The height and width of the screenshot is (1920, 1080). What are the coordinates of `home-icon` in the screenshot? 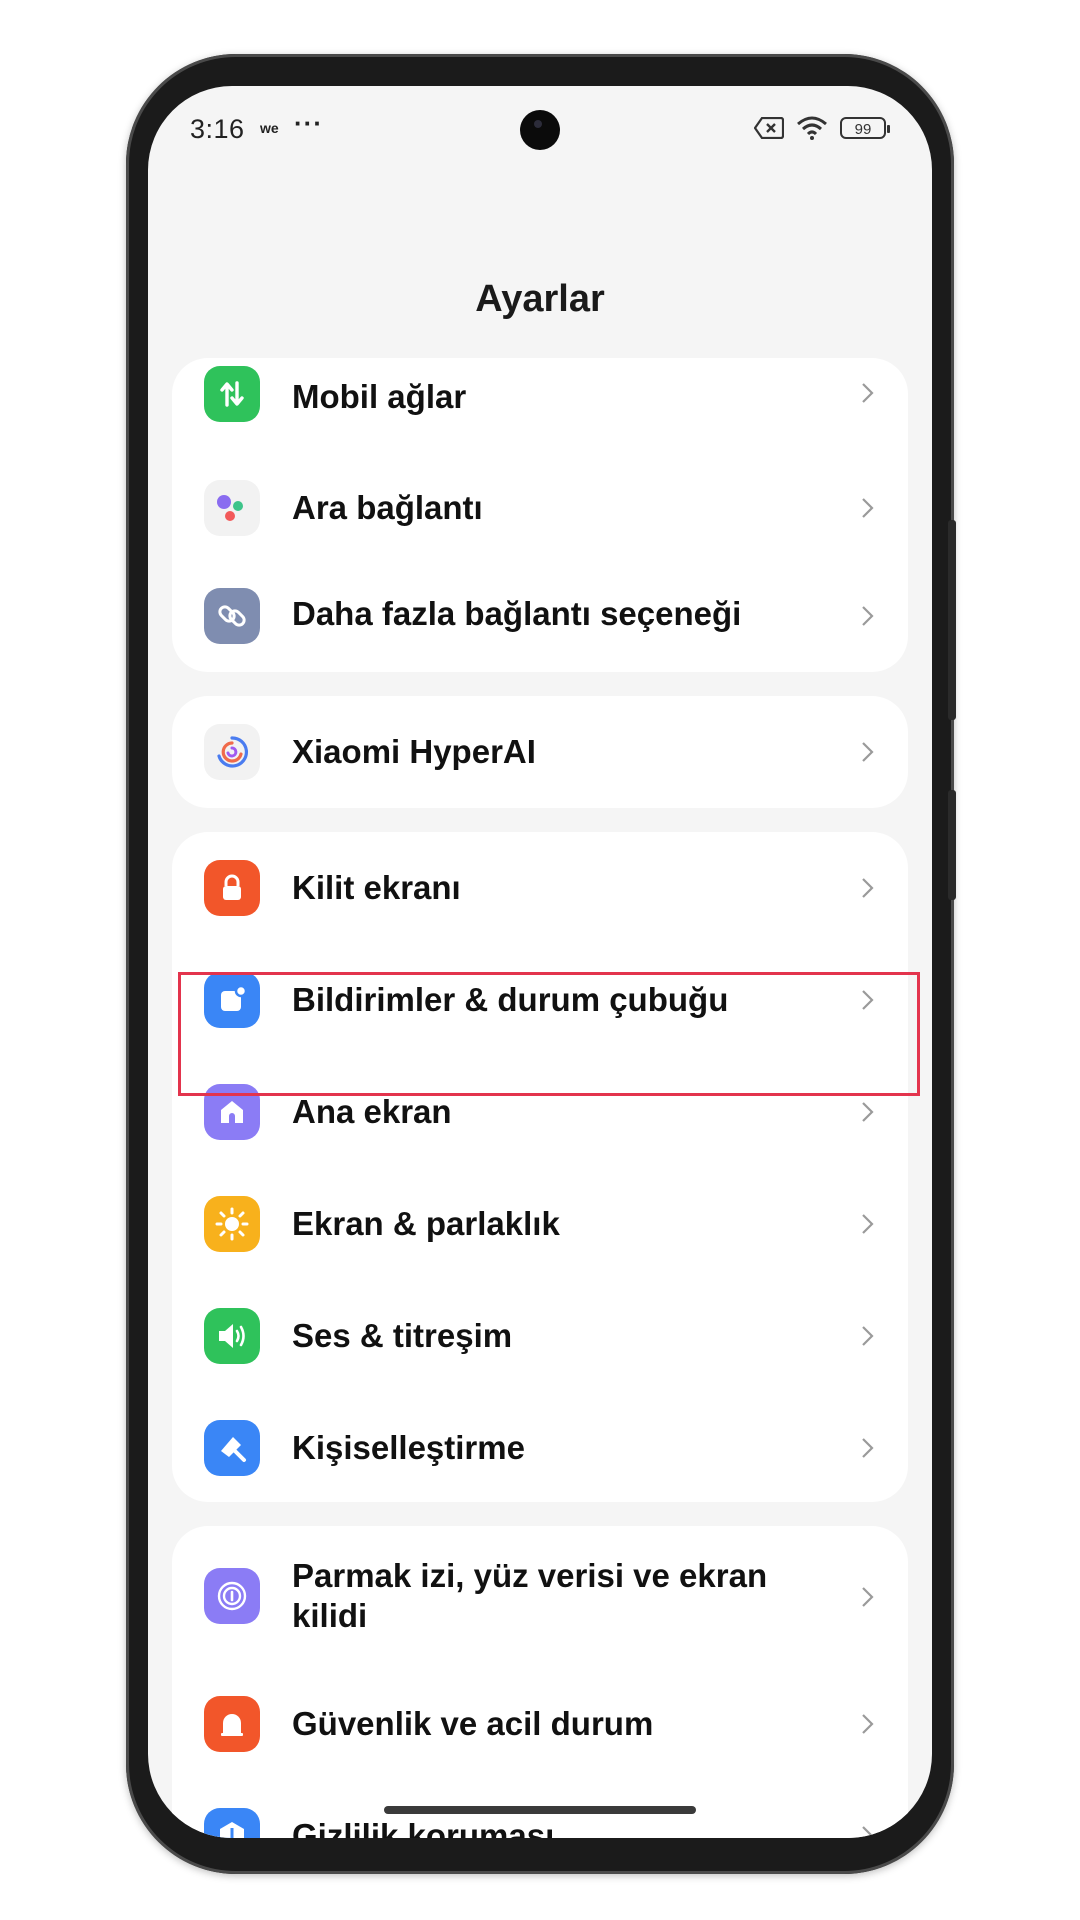 It's located at (232, 1112).